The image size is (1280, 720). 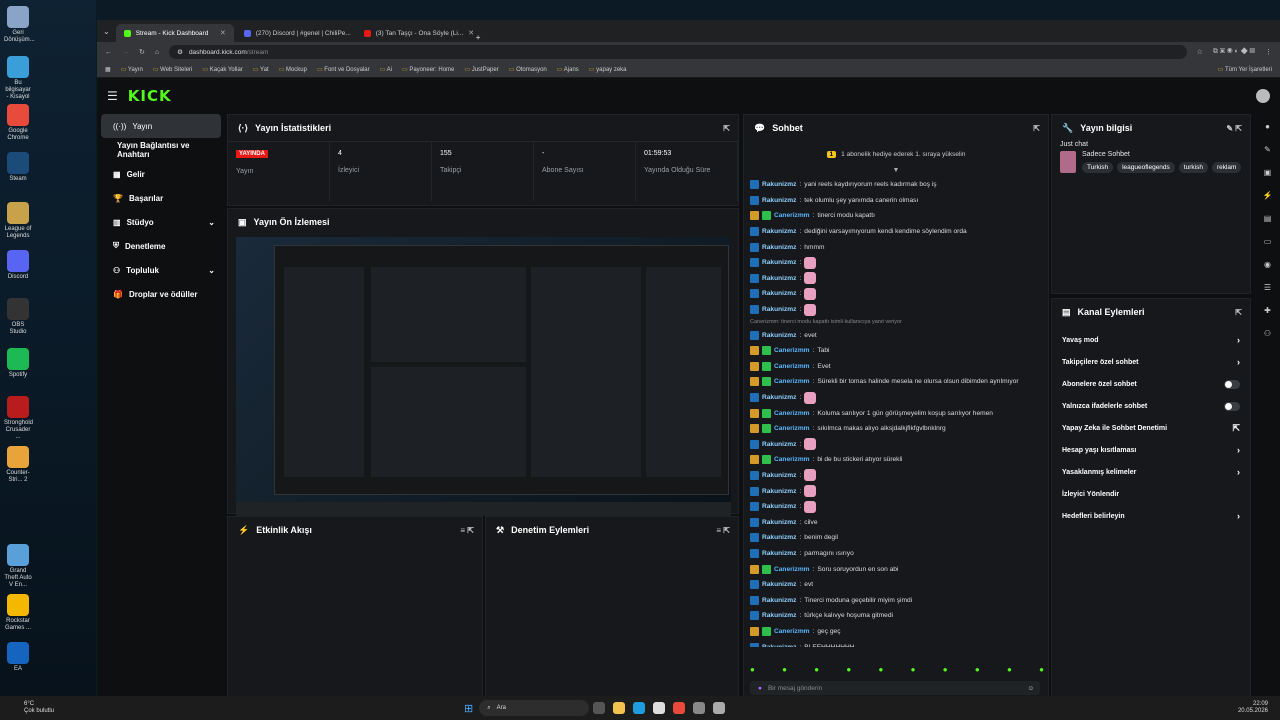 I want to click on chat-rail-icon: ▭, so click(x=1268, y=241).